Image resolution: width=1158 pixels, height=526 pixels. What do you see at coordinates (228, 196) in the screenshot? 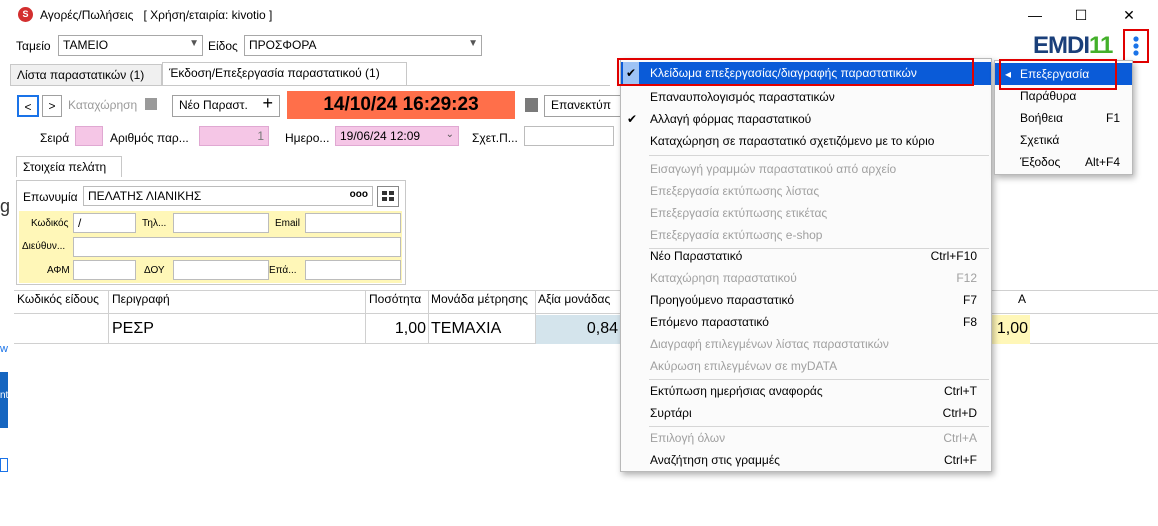
I see `eponymia-field: ΠΕΛΑΤΗΣ ΛΙΑΝΙΚΗΣ ooo` at bounding box center [228, 196].